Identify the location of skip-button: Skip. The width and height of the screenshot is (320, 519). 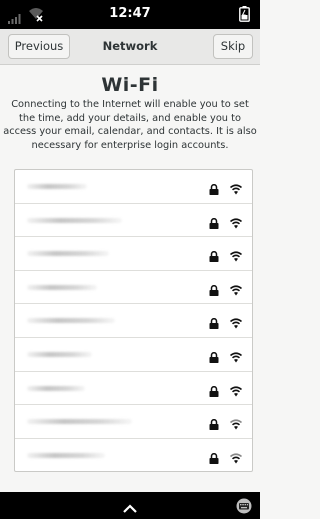
(233, 46).